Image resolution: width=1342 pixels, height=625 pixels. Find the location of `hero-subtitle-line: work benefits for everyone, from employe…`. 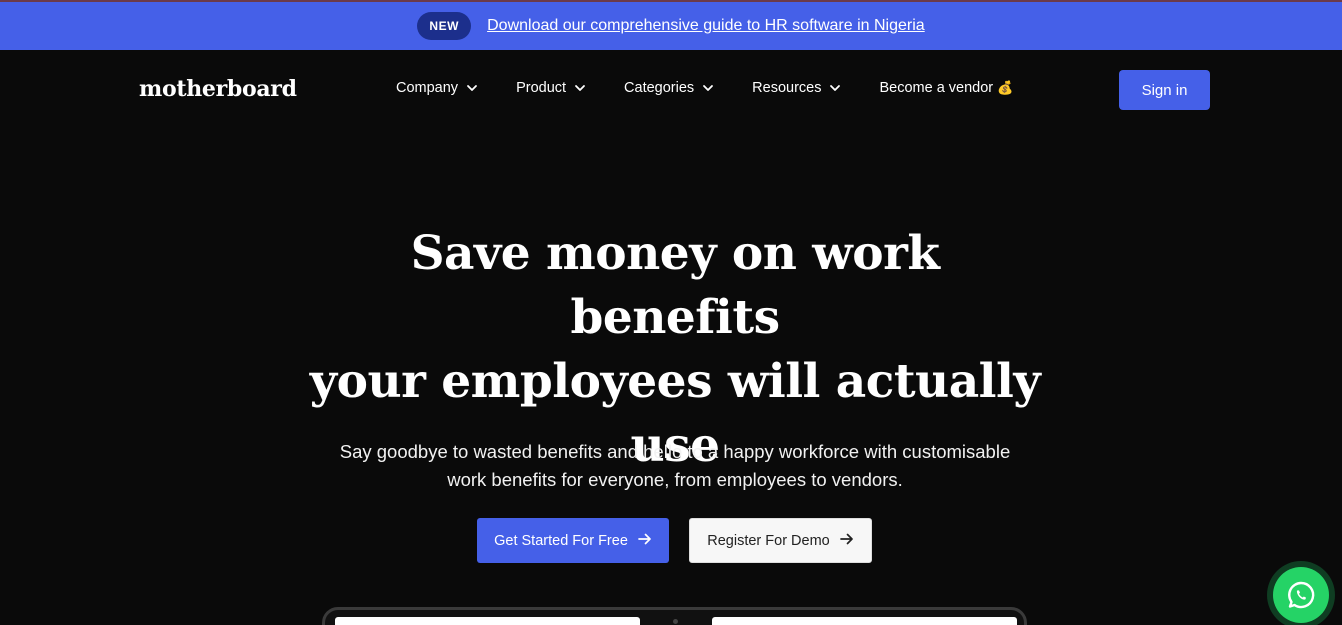

hero-subtitle-line: work benefits for everyone, from employe… is located at coordinates (675, 479).